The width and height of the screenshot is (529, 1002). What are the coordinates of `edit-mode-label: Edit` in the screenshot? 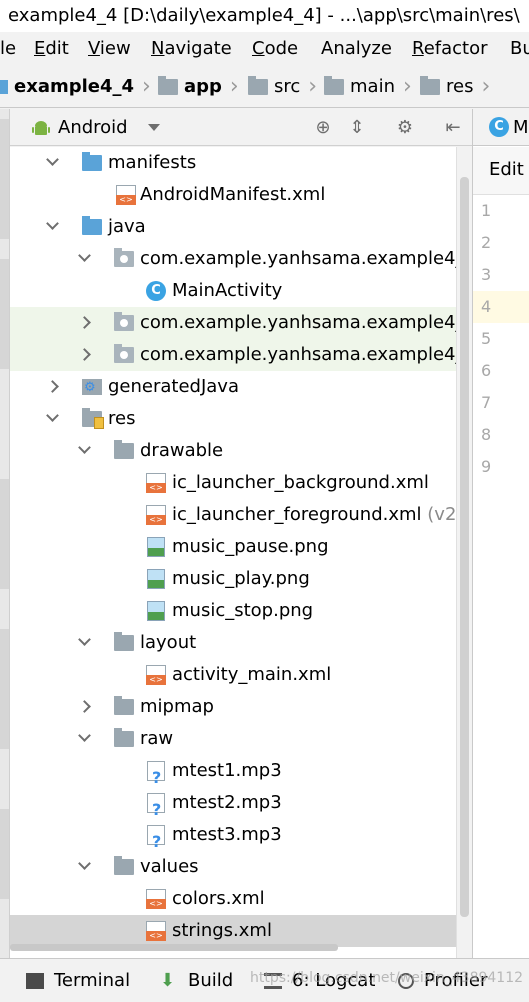 It's located at (506, 169).